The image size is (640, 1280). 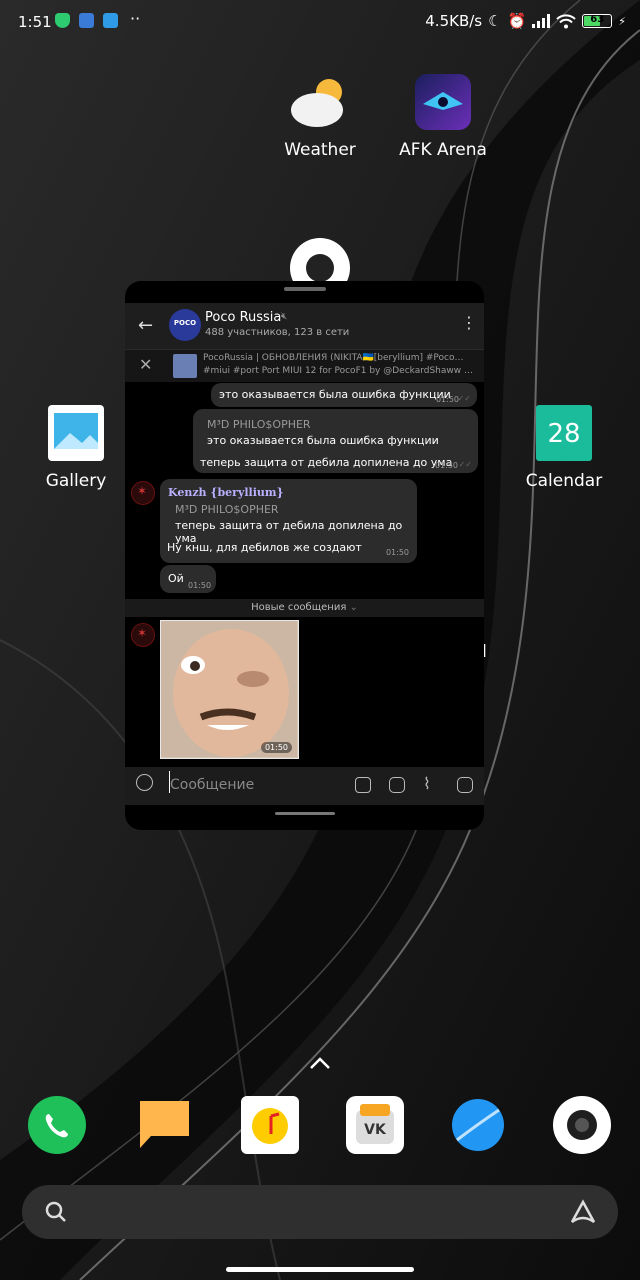 What do you see at coordinates (86, 20) in the screenshot?
I see `notification-app-icon` at bounding box center [86, 20].